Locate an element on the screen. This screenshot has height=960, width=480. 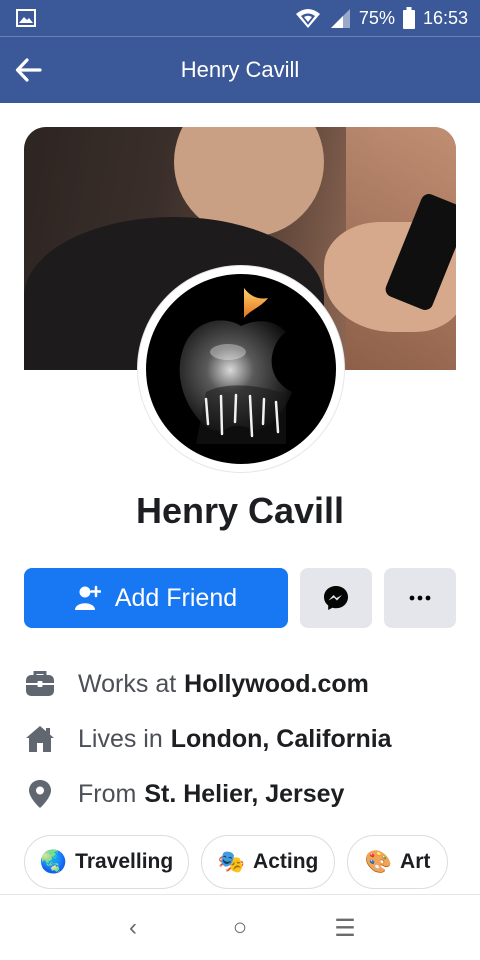
nav-home-icon: ○ is located at coordinates (240, 928).